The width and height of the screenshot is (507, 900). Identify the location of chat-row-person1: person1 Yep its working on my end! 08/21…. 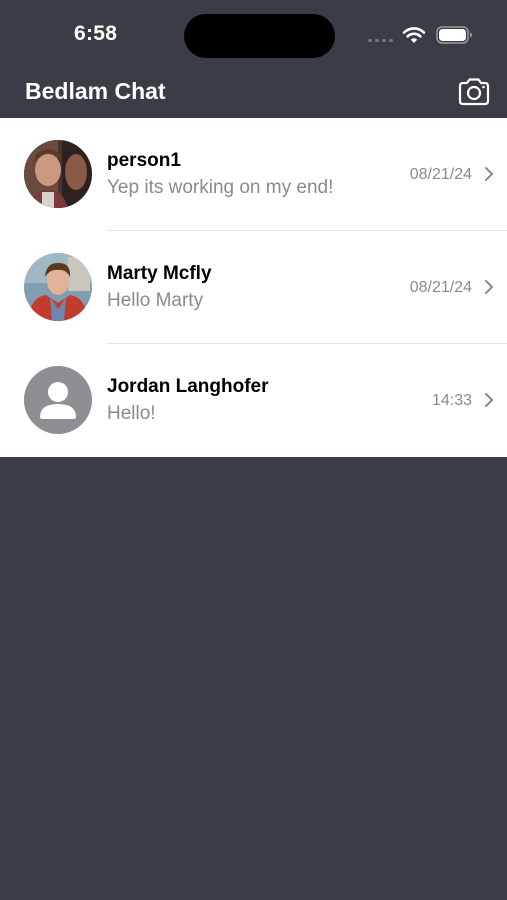
(253, 174).